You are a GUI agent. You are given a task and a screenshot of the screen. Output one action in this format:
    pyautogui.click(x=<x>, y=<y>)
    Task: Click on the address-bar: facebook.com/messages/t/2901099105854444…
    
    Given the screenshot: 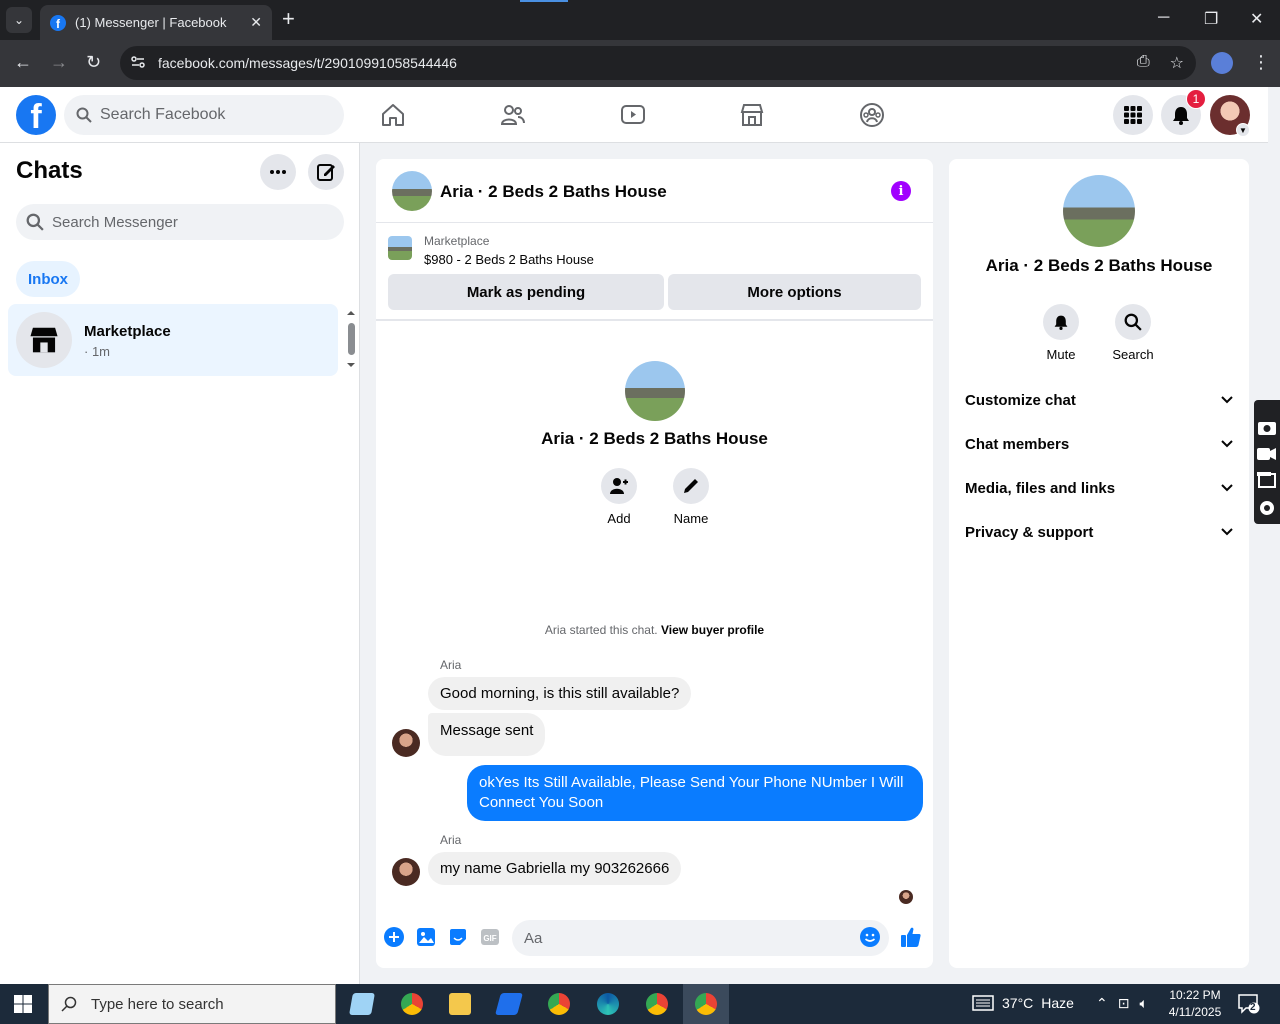 What is the action you would take?
    pyautogui.click(x=658, y=63)
    